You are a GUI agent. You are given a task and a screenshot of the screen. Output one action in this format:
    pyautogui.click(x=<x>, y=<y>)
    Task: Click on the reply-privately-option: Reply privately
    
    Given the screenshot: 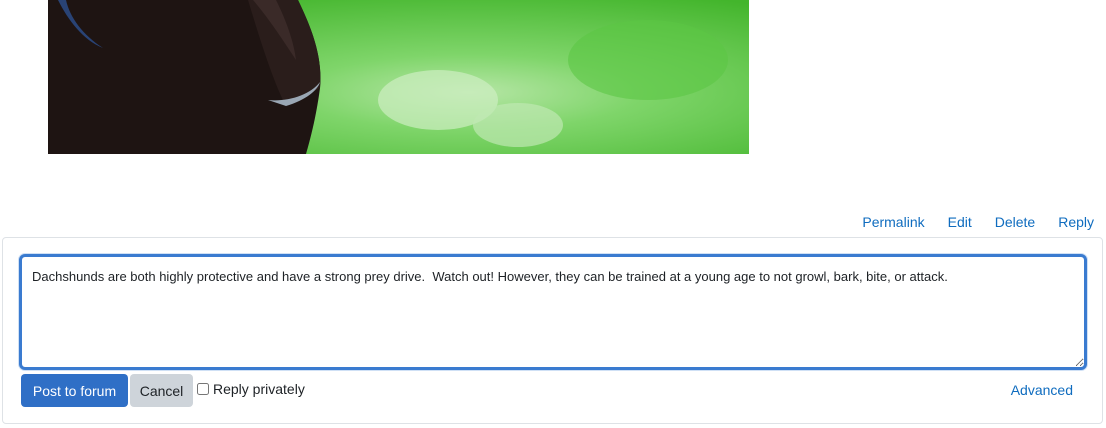 What is the action you would take?
    pyautogui.click(x=251, y=389)
    